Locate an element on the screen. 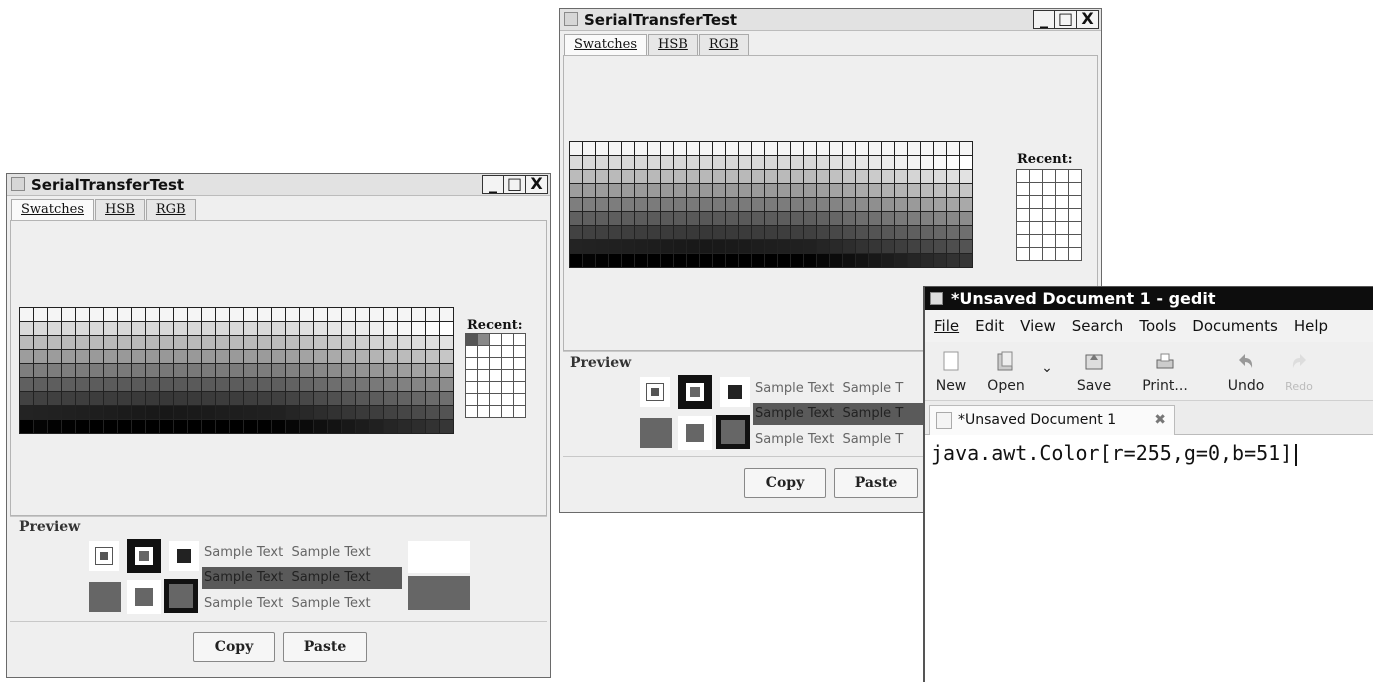  close-tab-icon: ✖ is located at coordinates (1160, 420).